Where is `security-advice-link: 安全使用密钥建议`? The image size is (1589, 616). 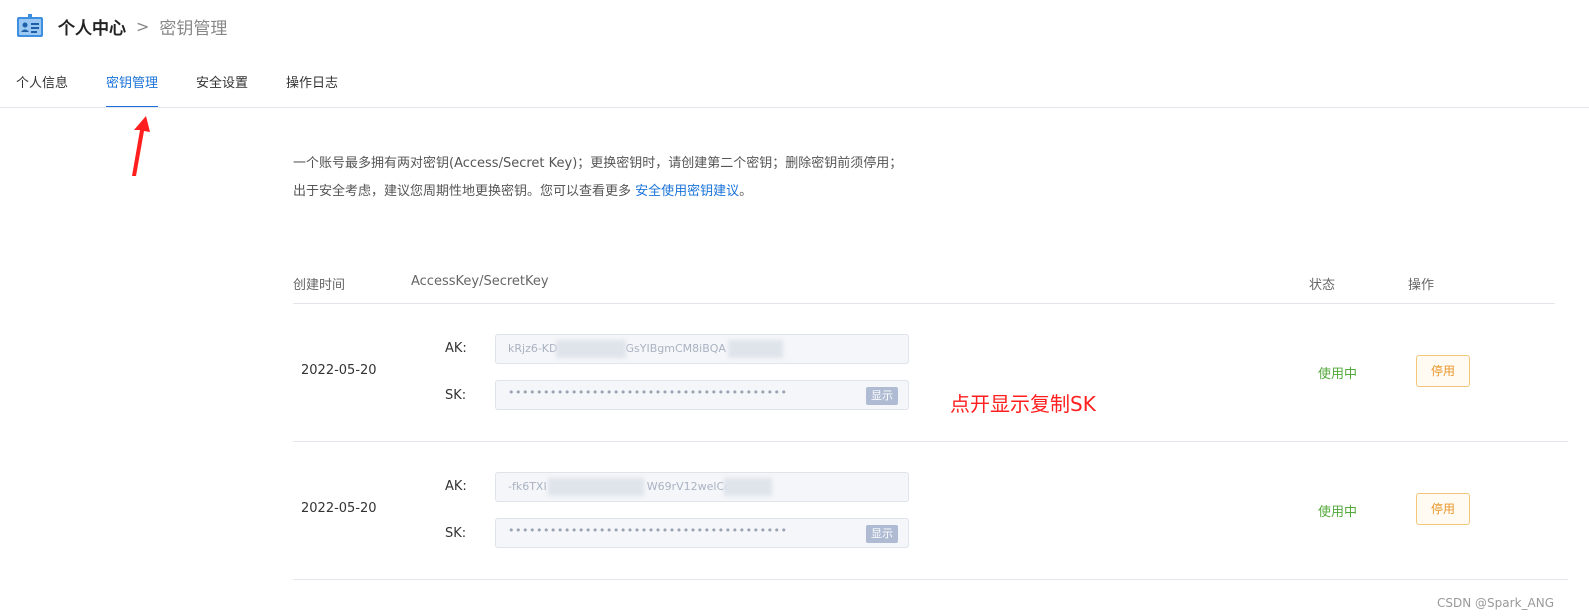 security-advice-link: 安全使用密钥建议 is located at coordinates (687, 191).